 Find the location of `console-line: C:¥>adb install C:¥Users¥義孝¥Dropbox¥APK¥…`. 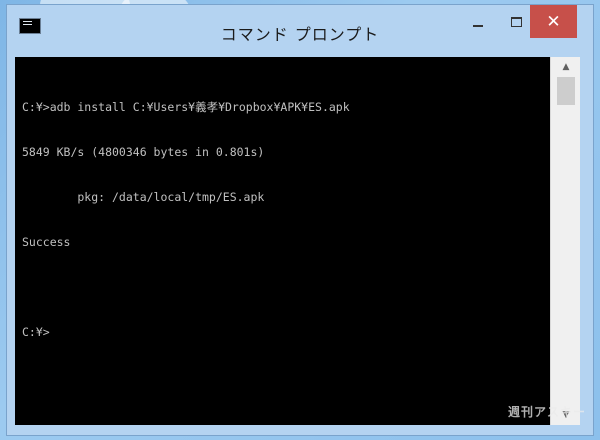

console-line: C:¥>adb install C:¥Users¥義孝¥Dropbox¥APK¥… is located at coordinates (186, 107).